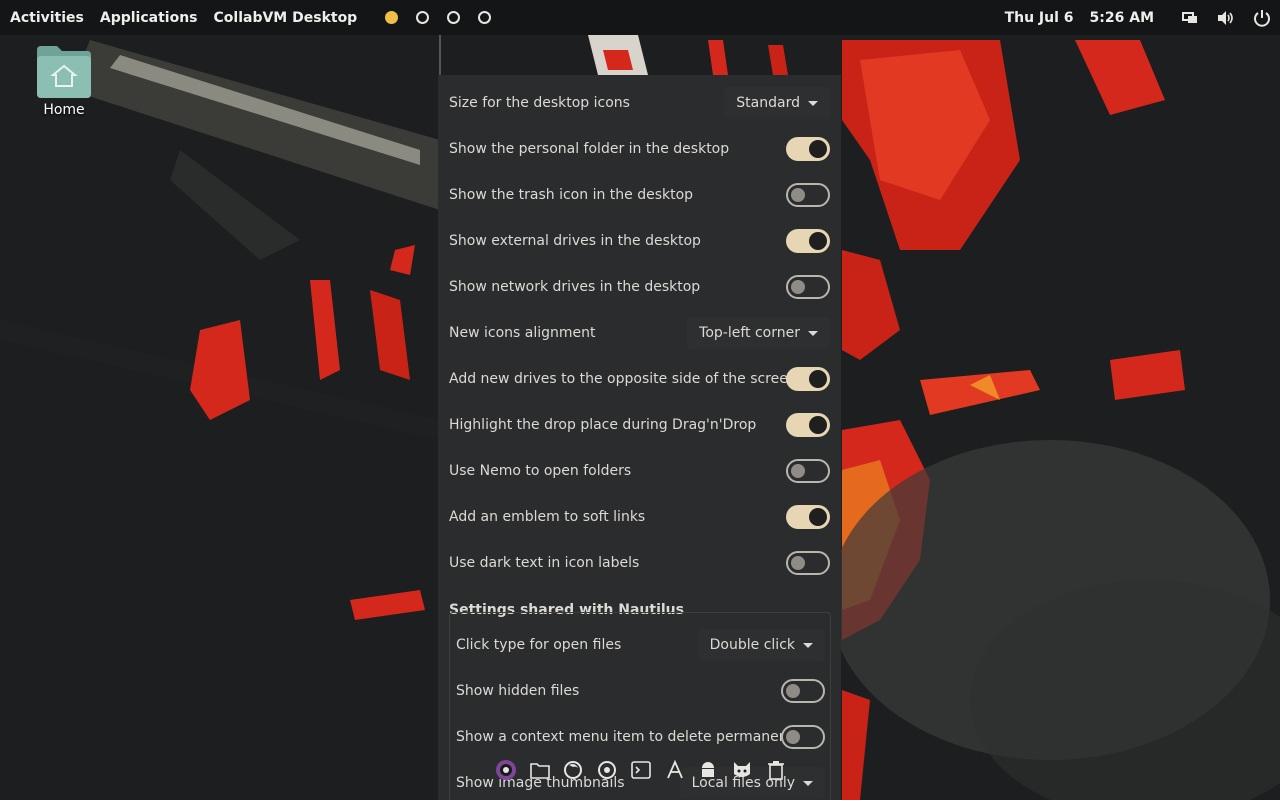  I want to click on setting-row-show-network-drives-in-the-desktop: Show network drives in the desktop, so click(639, 287).